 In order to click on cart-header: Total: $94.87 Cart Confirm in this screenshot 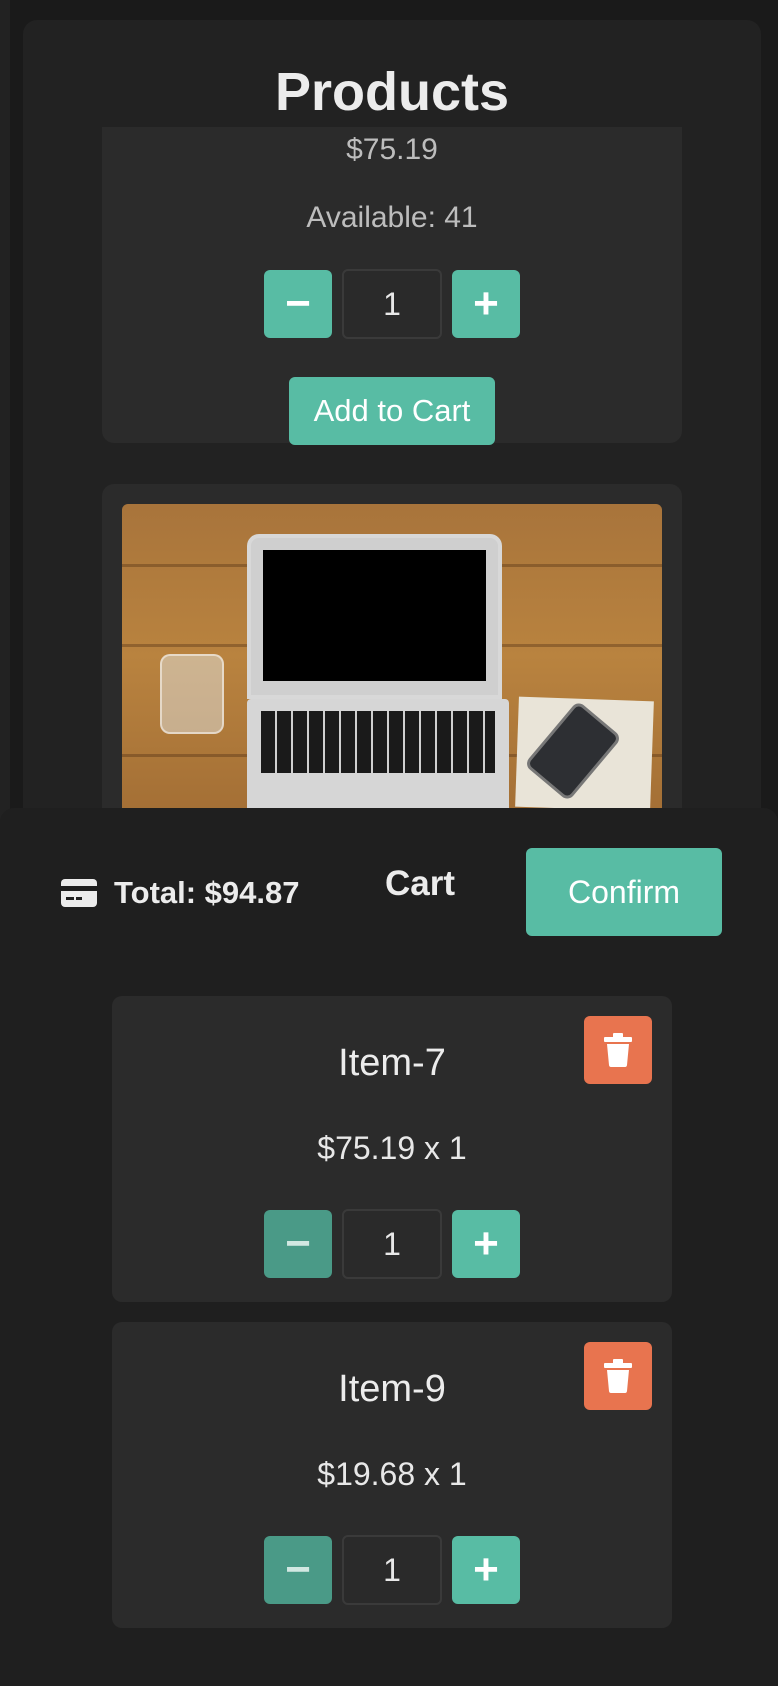, I will do `click(389, 883)`.